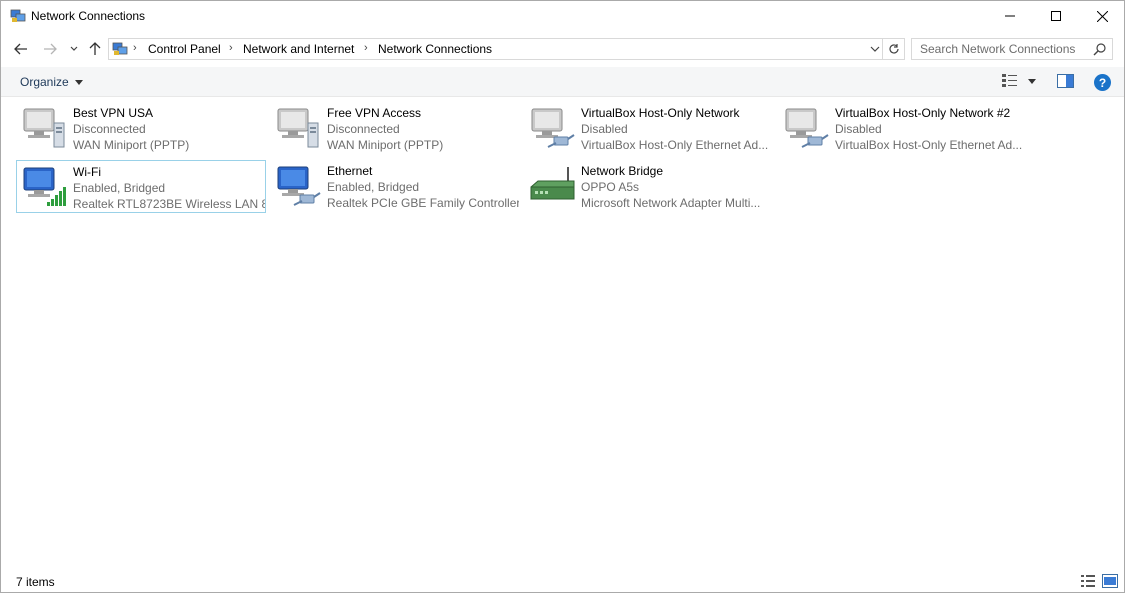  I want to click on back-button, so click(21, 49).